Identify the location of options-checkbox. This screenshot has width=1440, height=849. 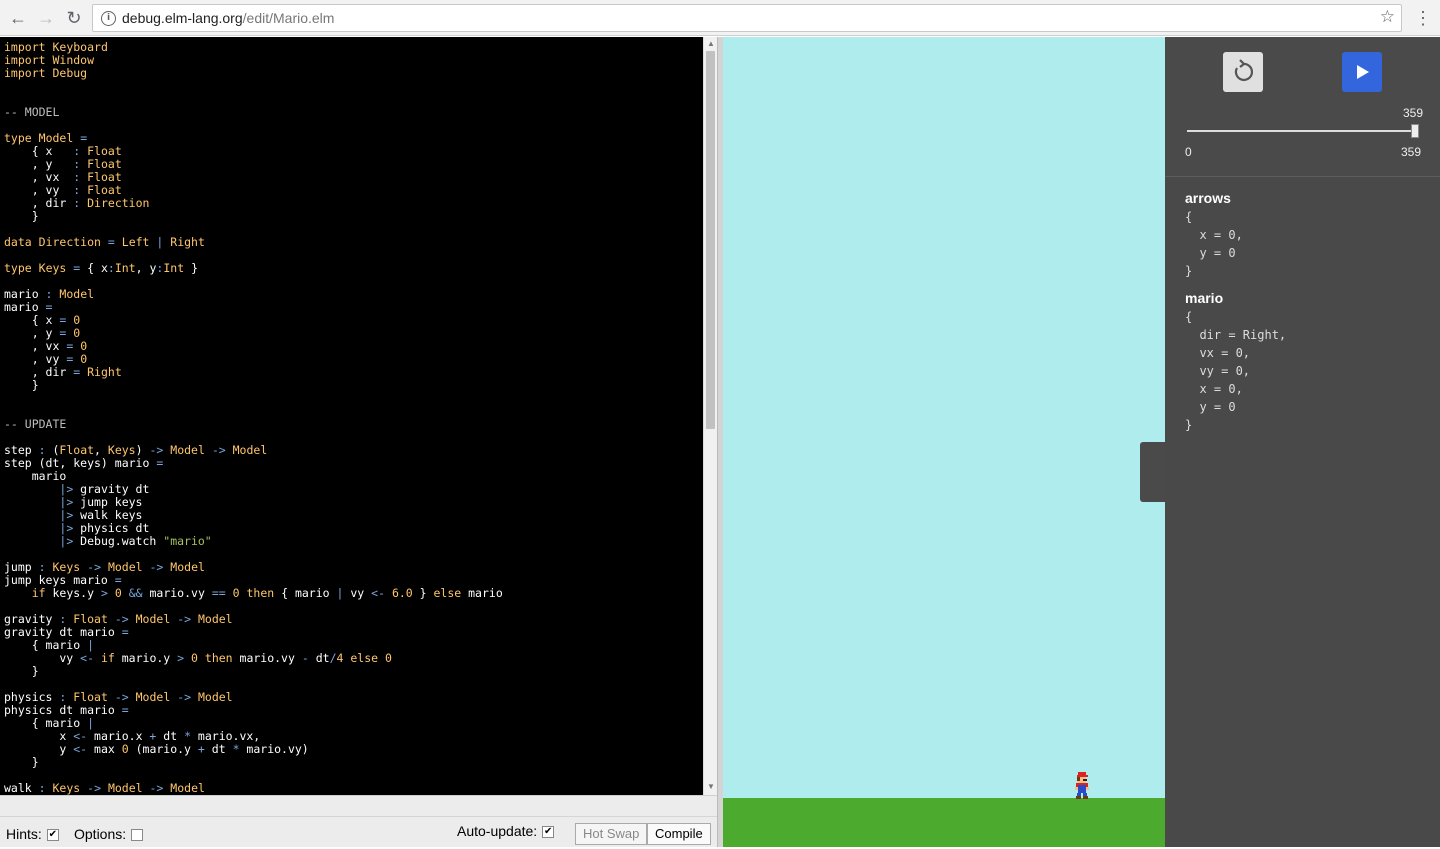
(137, 835).